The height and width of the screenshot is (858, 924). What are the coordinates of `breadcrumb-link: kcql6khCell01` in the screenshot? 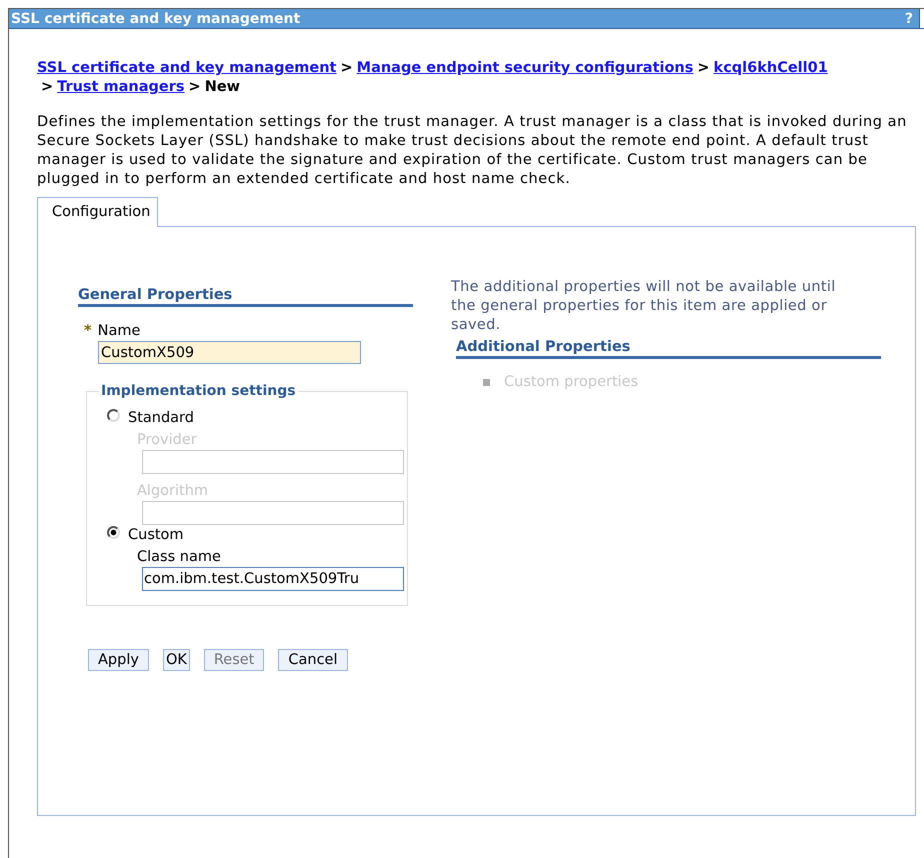 It's located at (771, 68).